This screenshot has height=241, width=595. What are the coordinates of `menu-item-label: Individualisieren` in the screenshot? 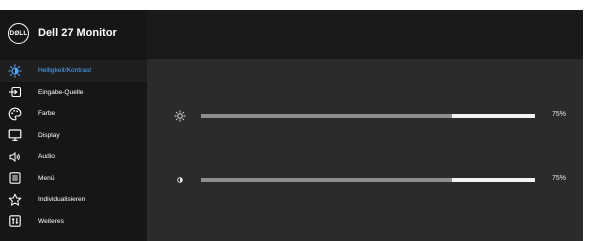 It's located at (62, 200).